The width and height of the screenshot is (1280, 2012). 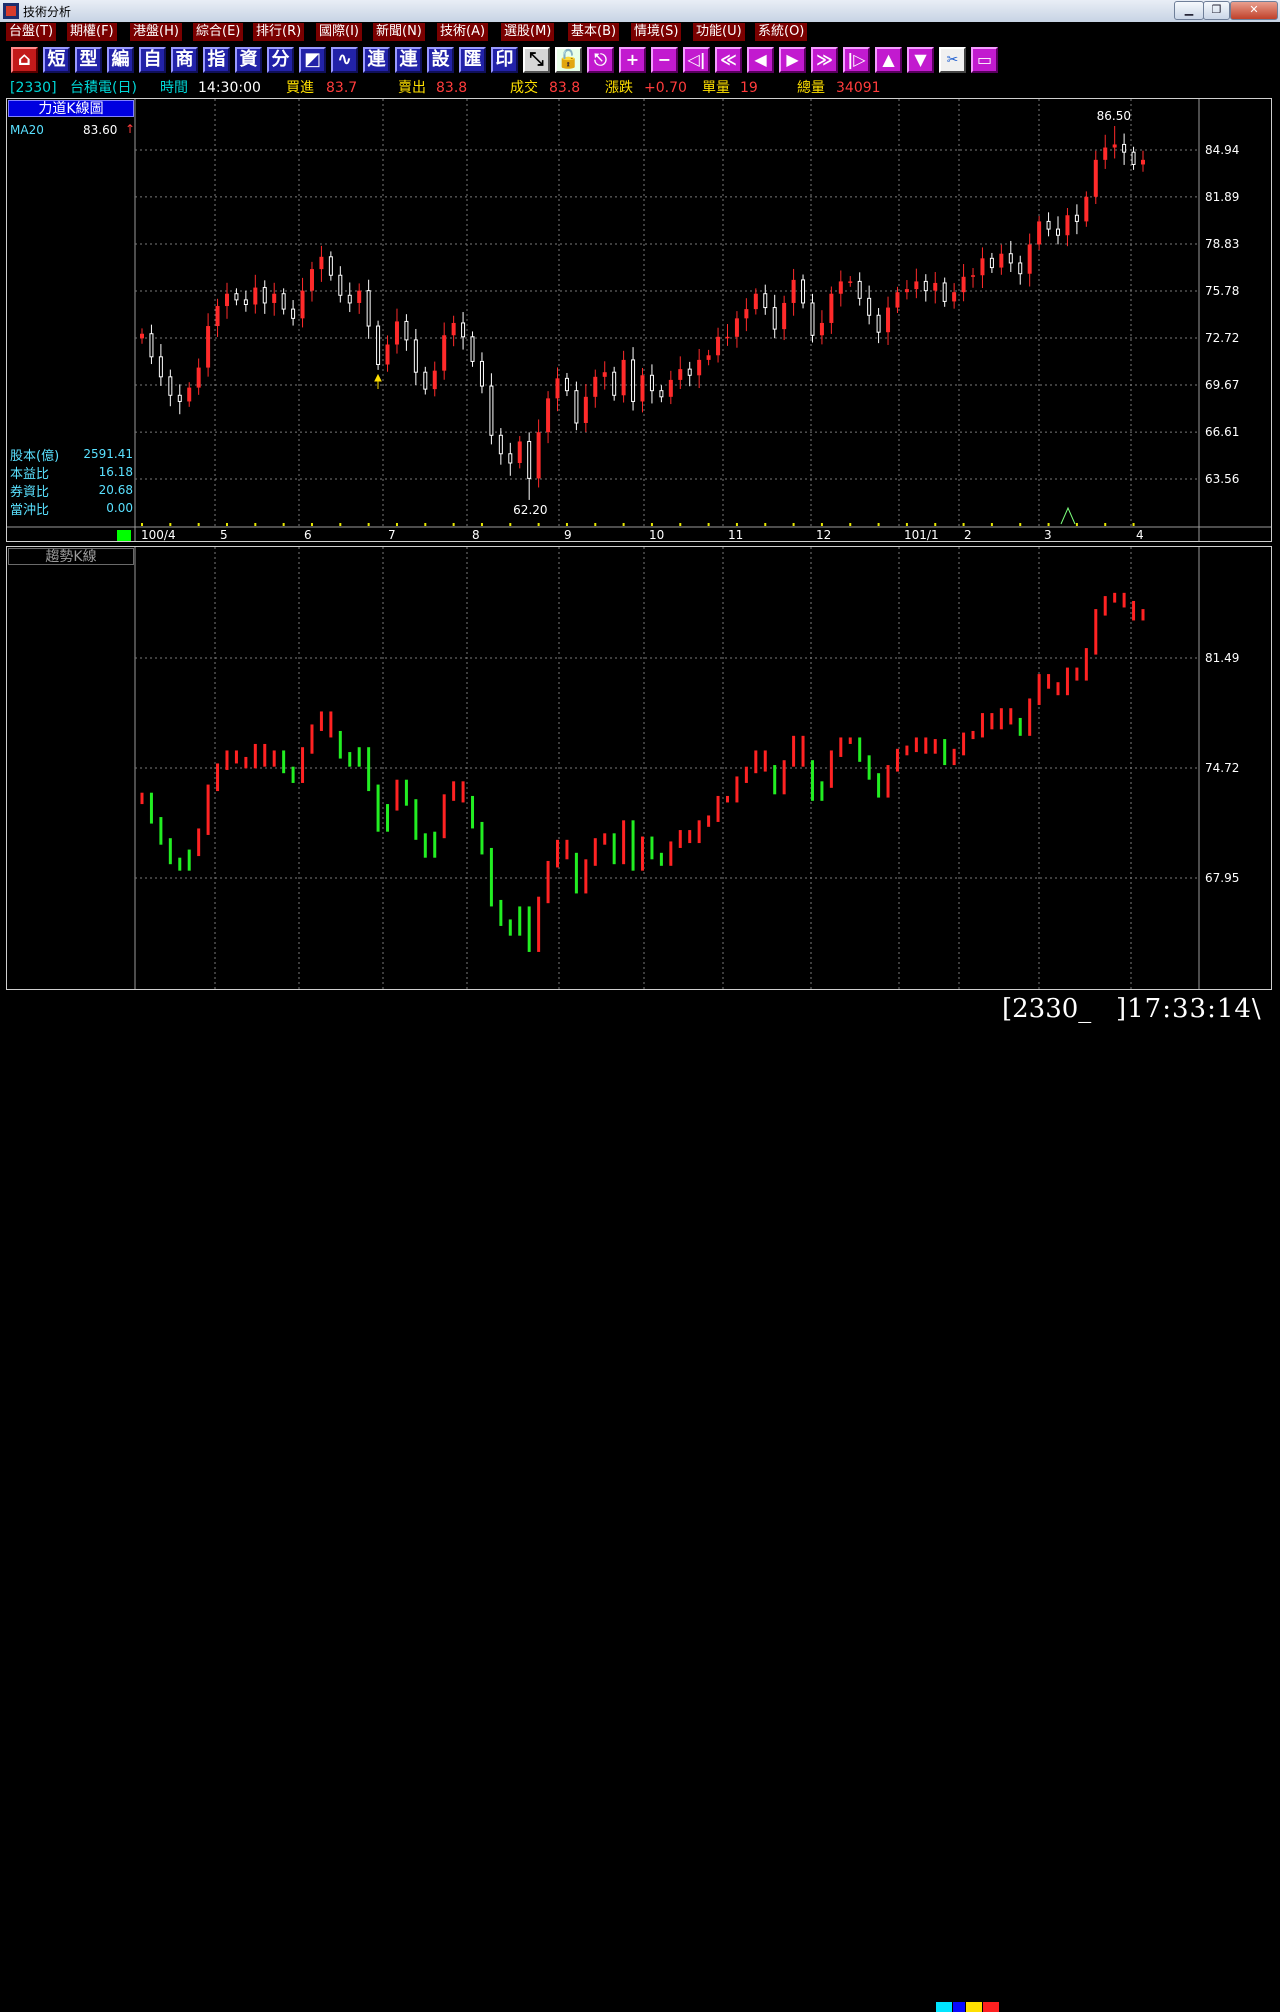 What do you see at coordinates (1222, 768) in the screenshot?
I see `lower-y-label: 74.72` at bounding box center [1222, 768].